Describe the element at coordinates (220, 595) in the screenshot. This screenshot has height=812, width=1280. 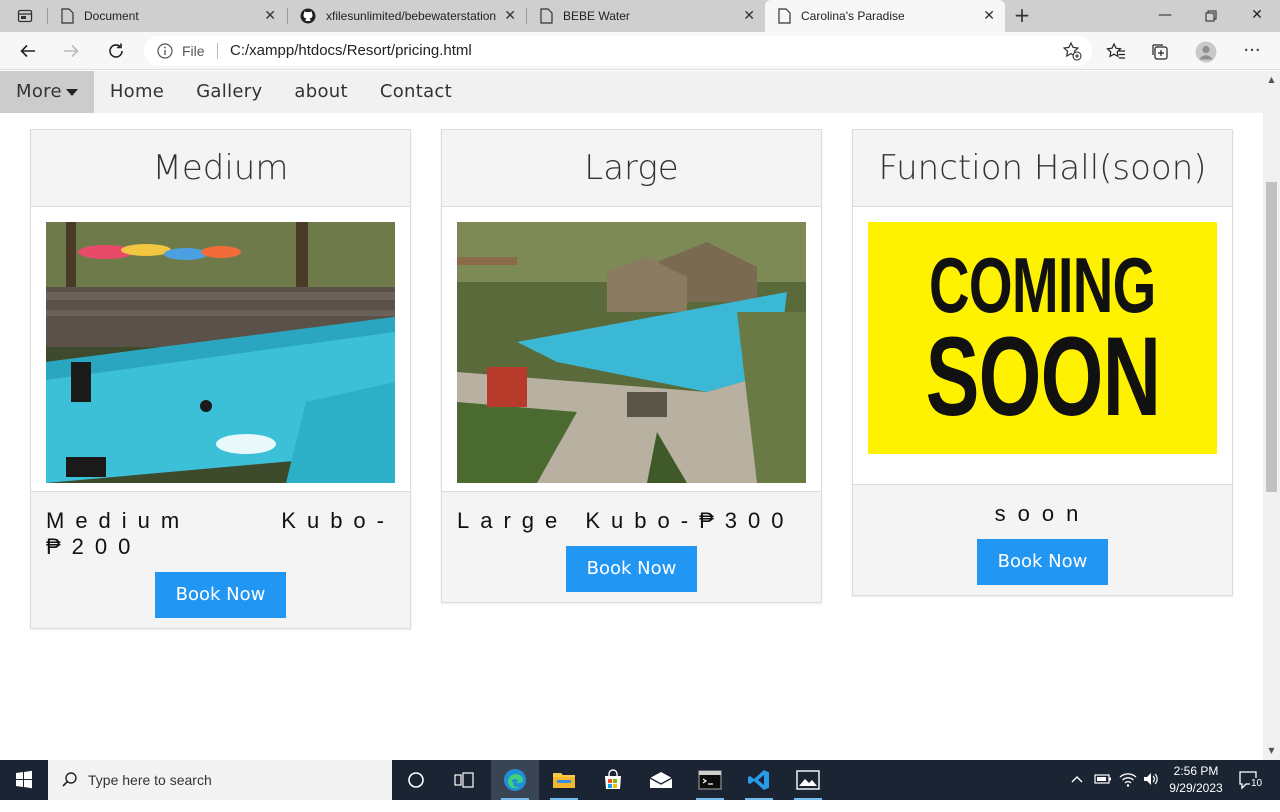
I see `book-now-button-medium: Book Now` at that location.